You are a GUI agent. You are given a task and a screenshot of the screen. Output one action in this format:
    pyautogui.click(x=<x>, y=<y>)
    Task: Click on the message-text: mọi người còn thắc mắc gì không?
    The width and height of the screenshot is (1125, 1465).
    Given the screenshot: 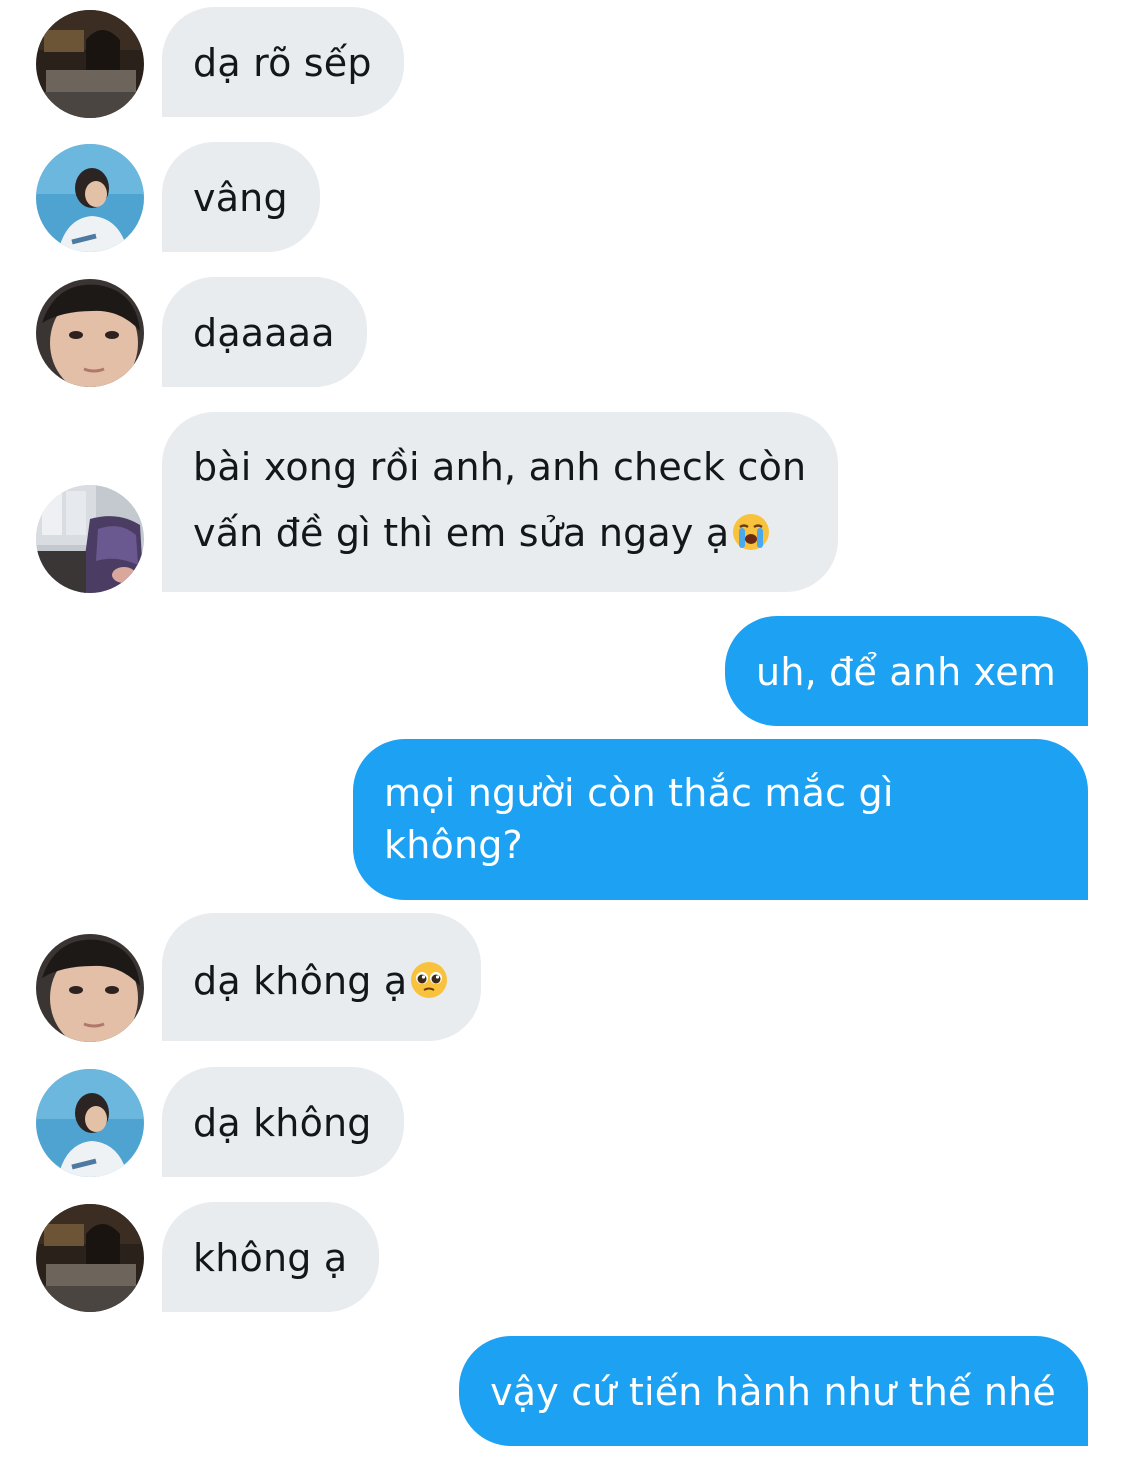 What is the action you would take?
    pyautogui.click(x=639, y=819)
    